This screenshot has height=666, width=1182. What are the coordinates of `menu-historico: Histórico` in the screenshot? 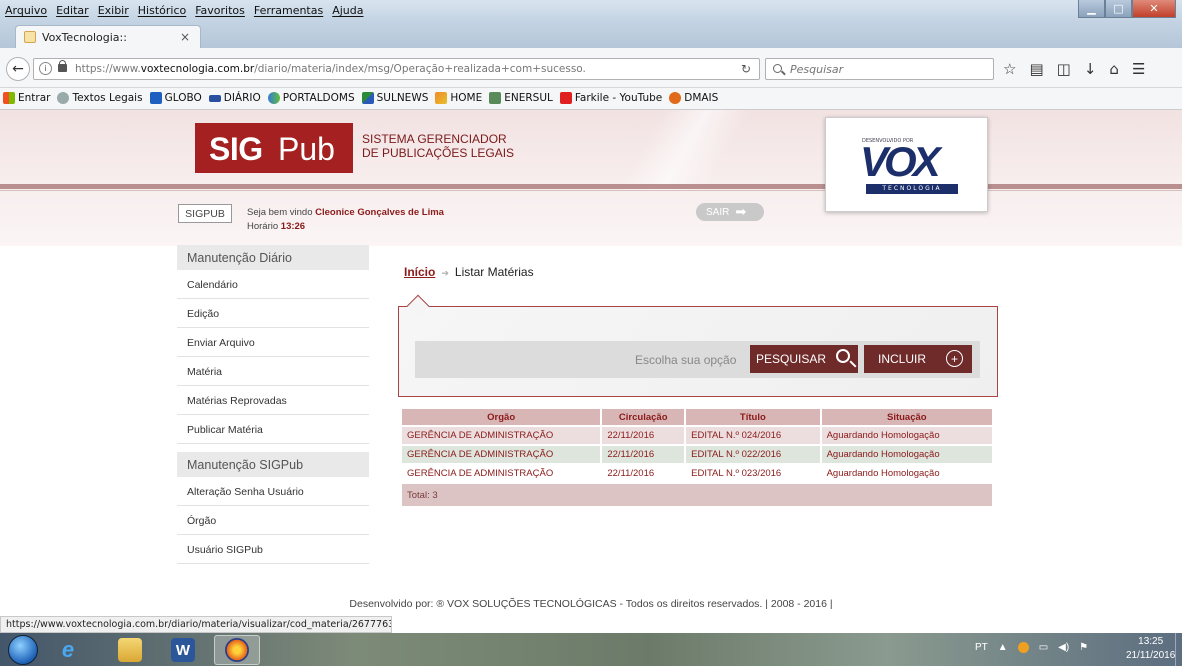 It's located at (162, 10).